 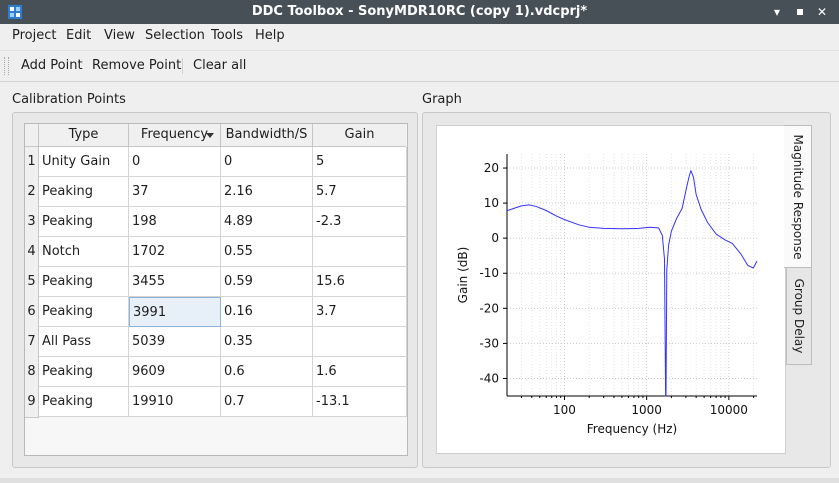 I want to click on table-cell-gain: -2.3, so click(x=360, y=222).